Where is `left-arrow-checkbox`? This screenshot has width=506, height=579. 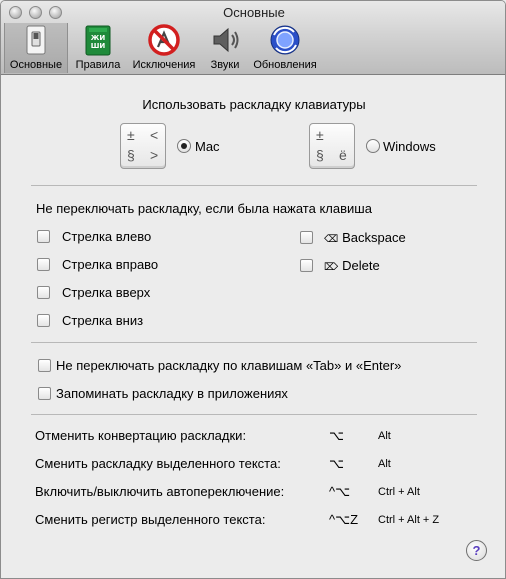
left-arrow-checkbox is located at coordinates (43, 236).